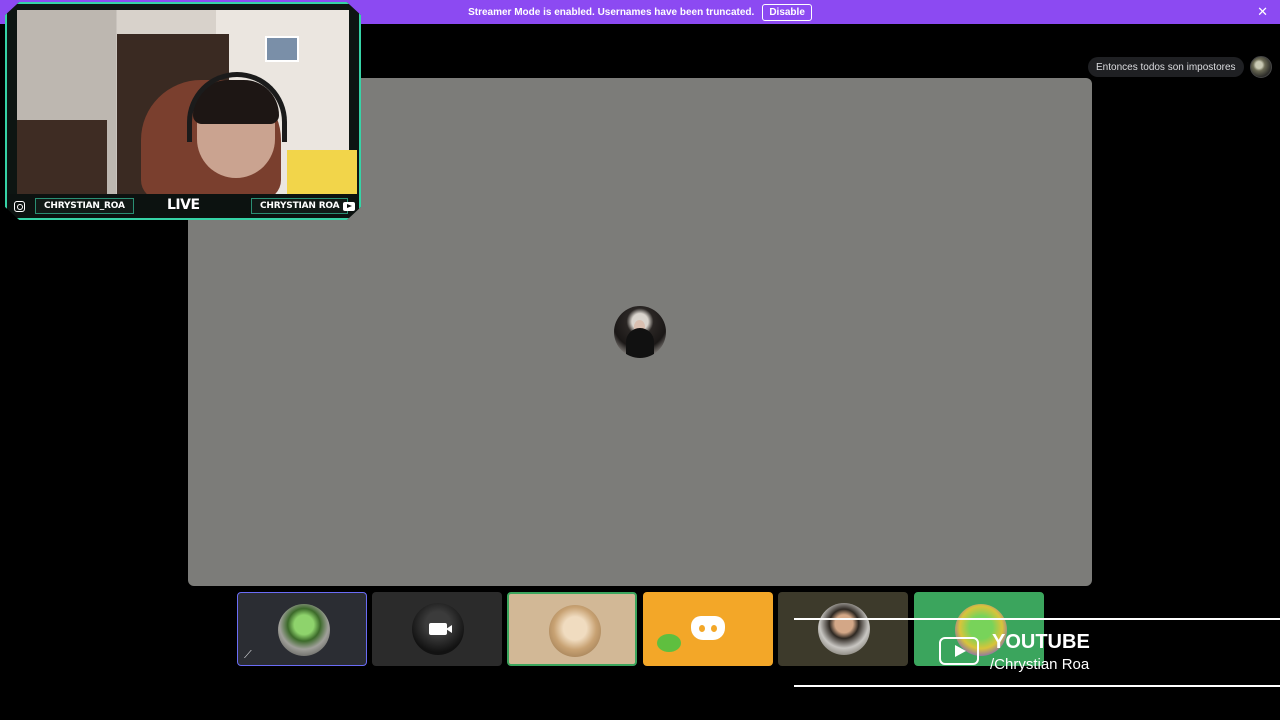  I want to click on webcam-bed, so click(322, 172).